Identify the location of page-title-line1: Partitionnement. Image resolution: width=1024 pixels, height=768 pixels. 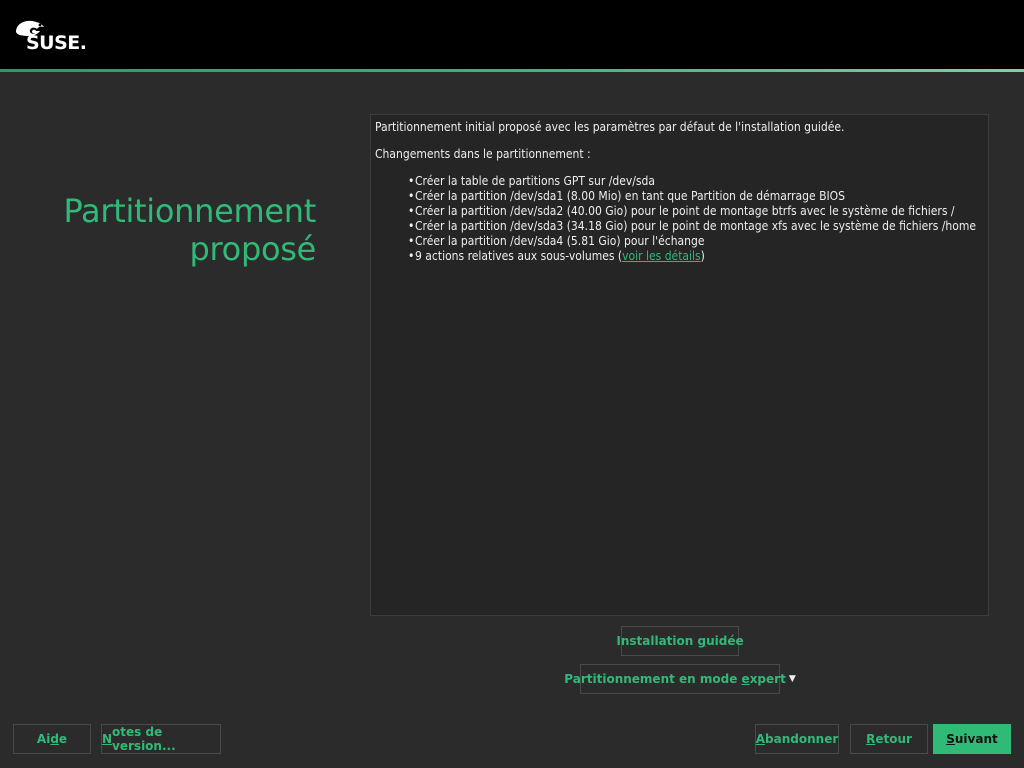
(189, 211).